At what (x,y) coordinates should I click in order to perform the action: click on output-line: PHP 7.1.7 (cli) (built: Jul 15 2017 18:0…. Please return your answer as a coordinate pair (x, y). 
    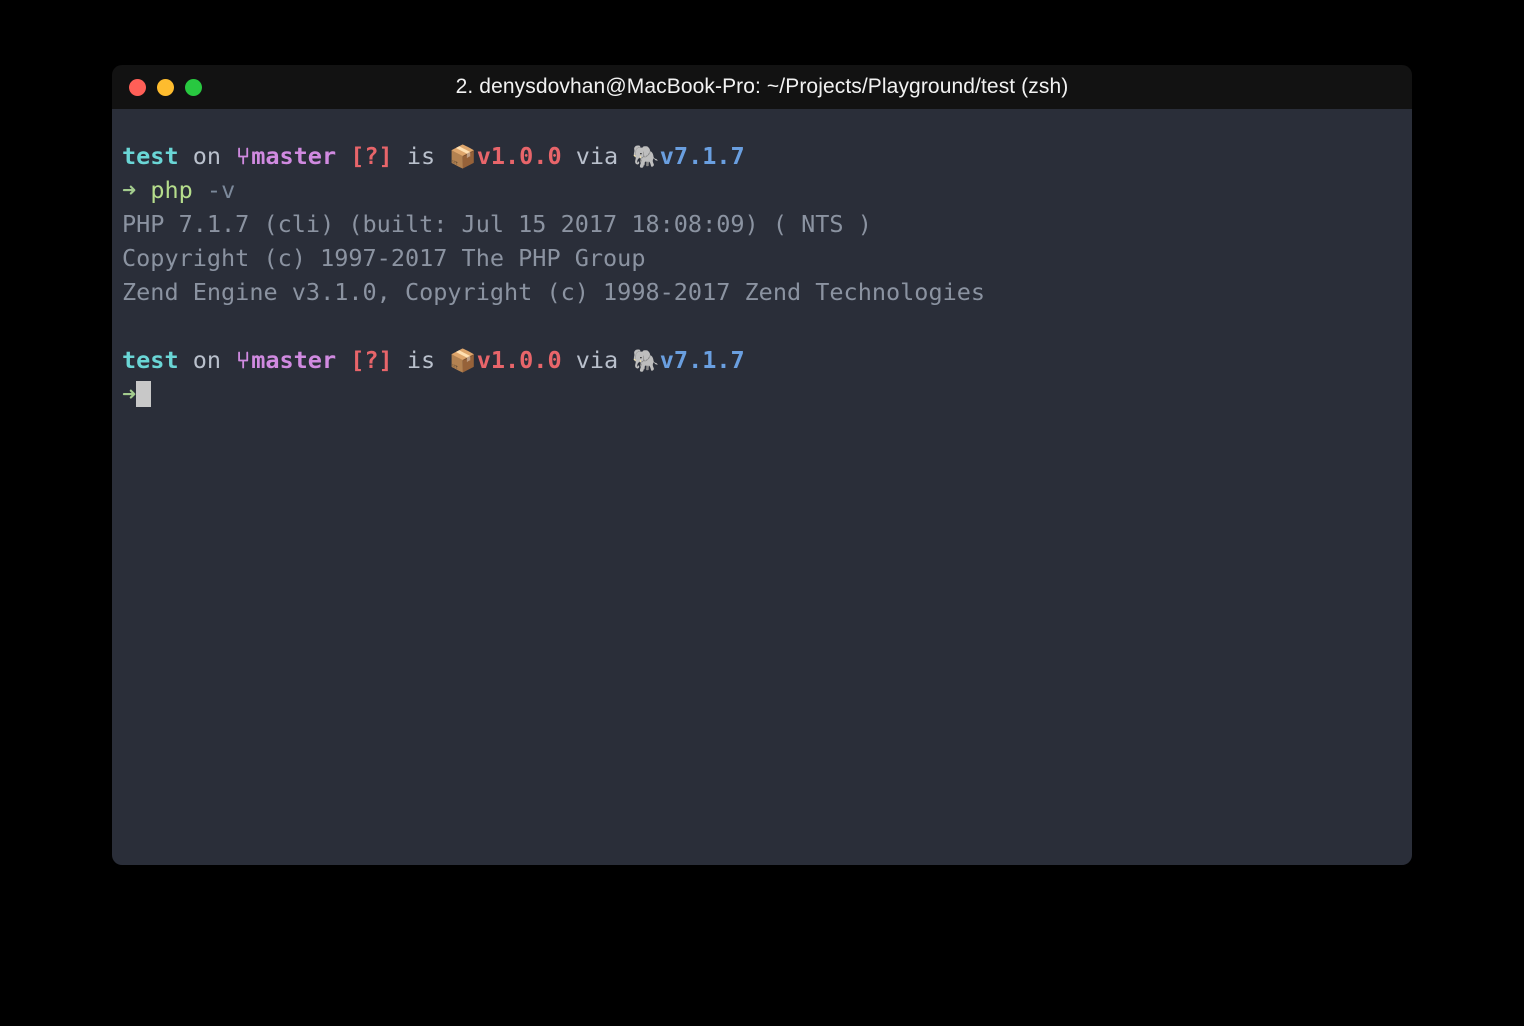
    Looking at the image, I should click on (497, 224).